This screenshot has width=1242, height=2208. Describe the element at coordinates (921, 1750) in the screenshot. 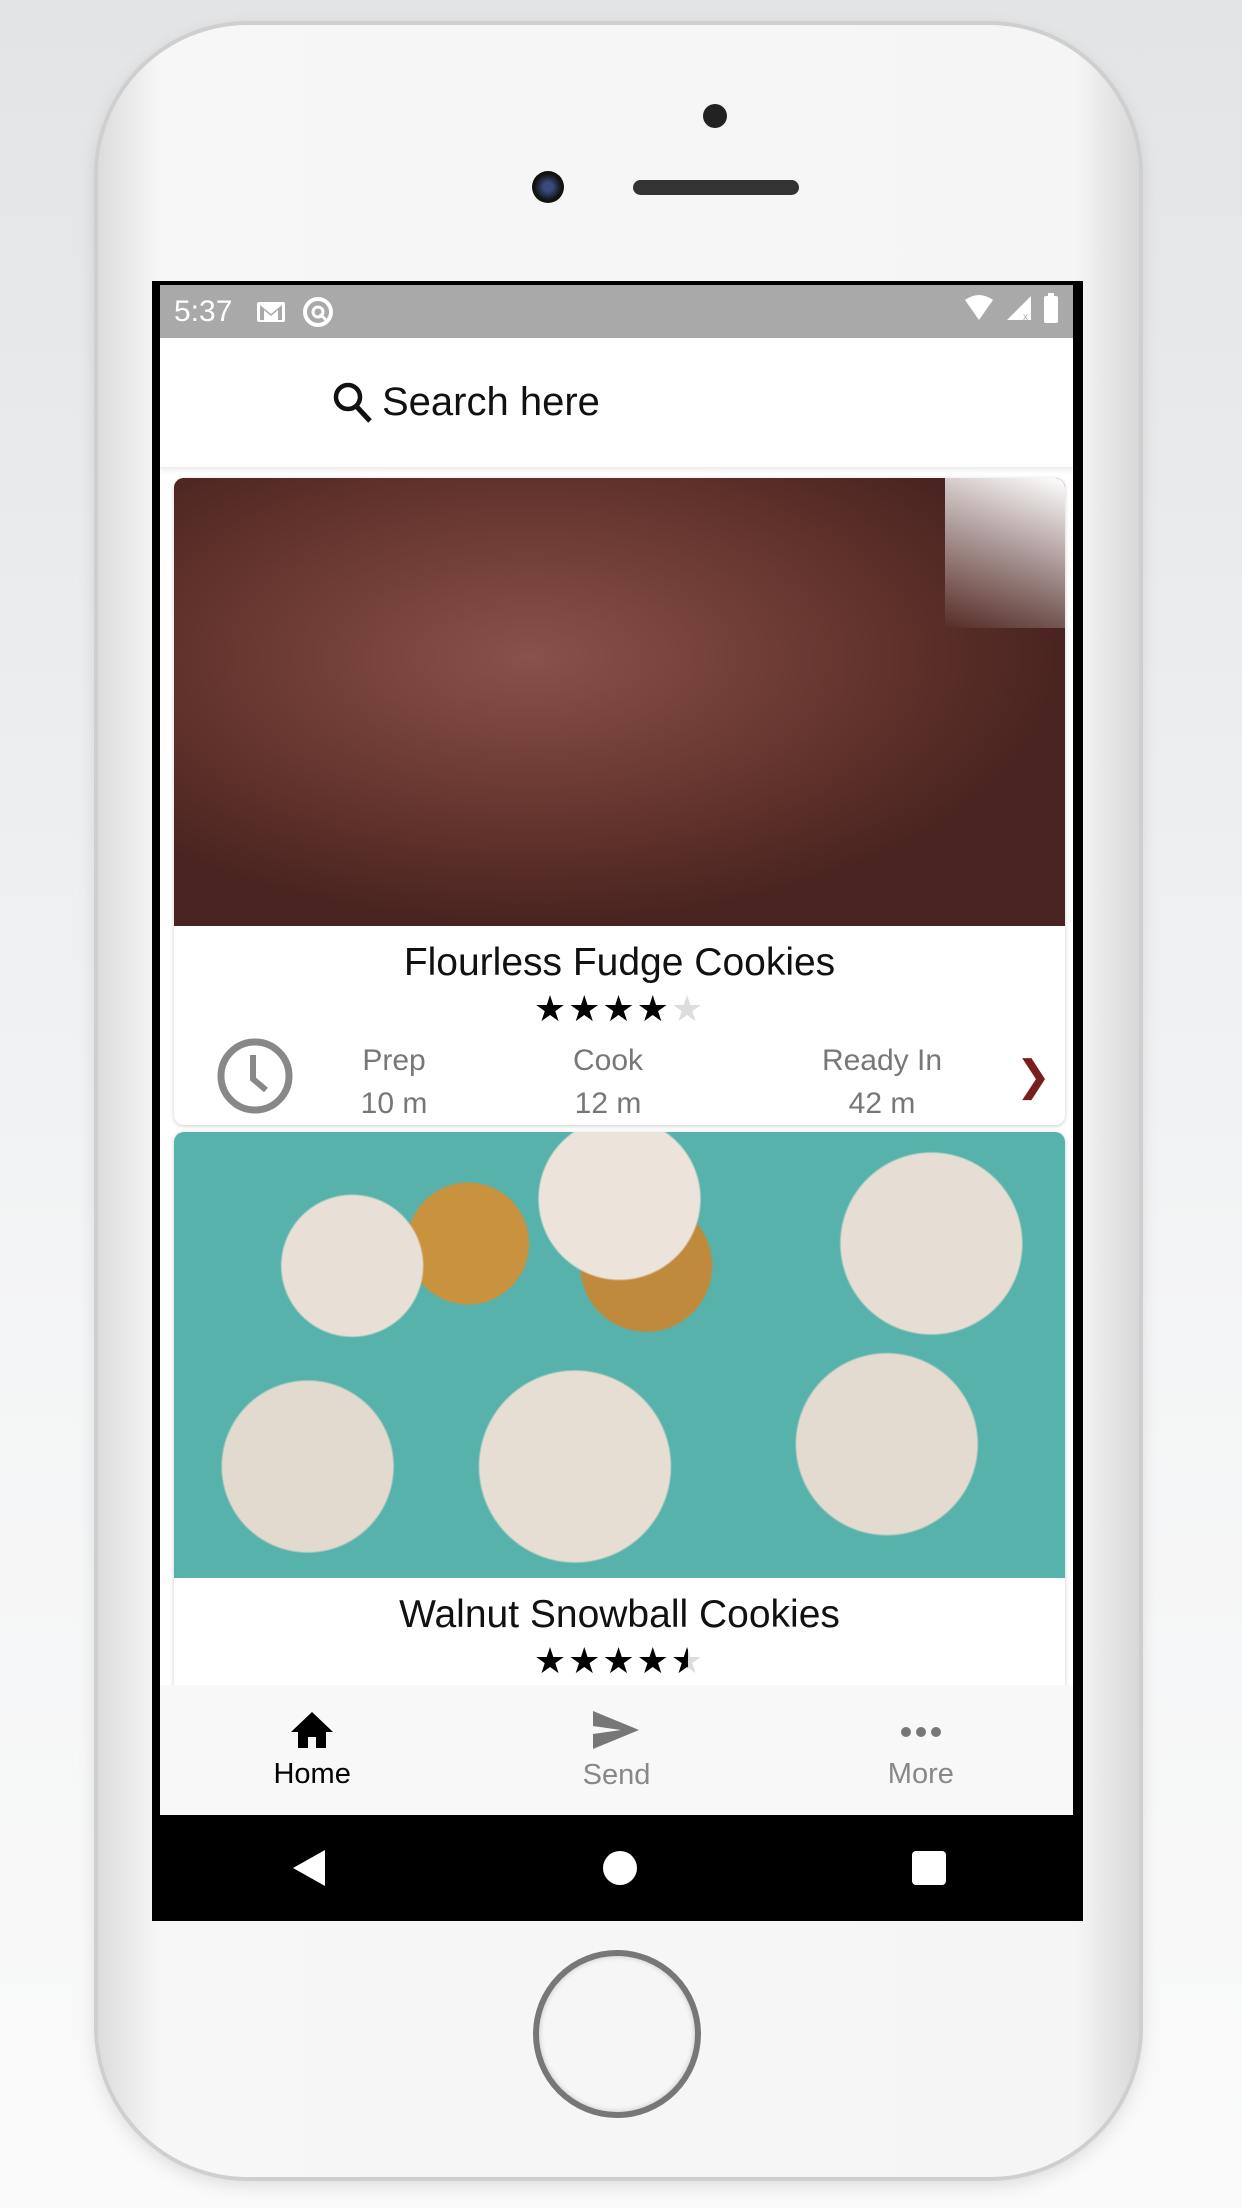

I see `nav-more: More` at that location.